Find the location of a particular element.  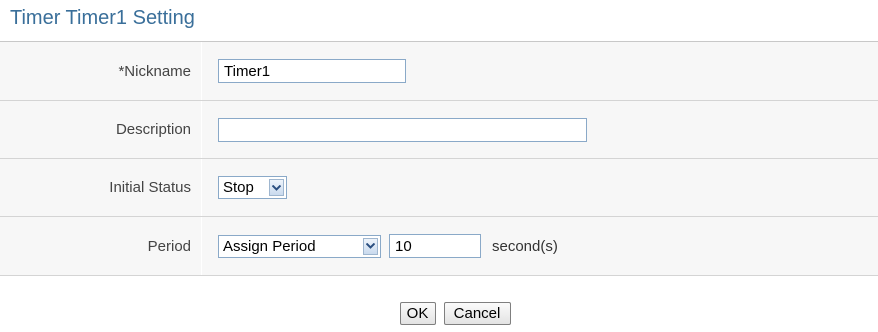

button-row: OK Cancel is located at coordinates (439, 317).